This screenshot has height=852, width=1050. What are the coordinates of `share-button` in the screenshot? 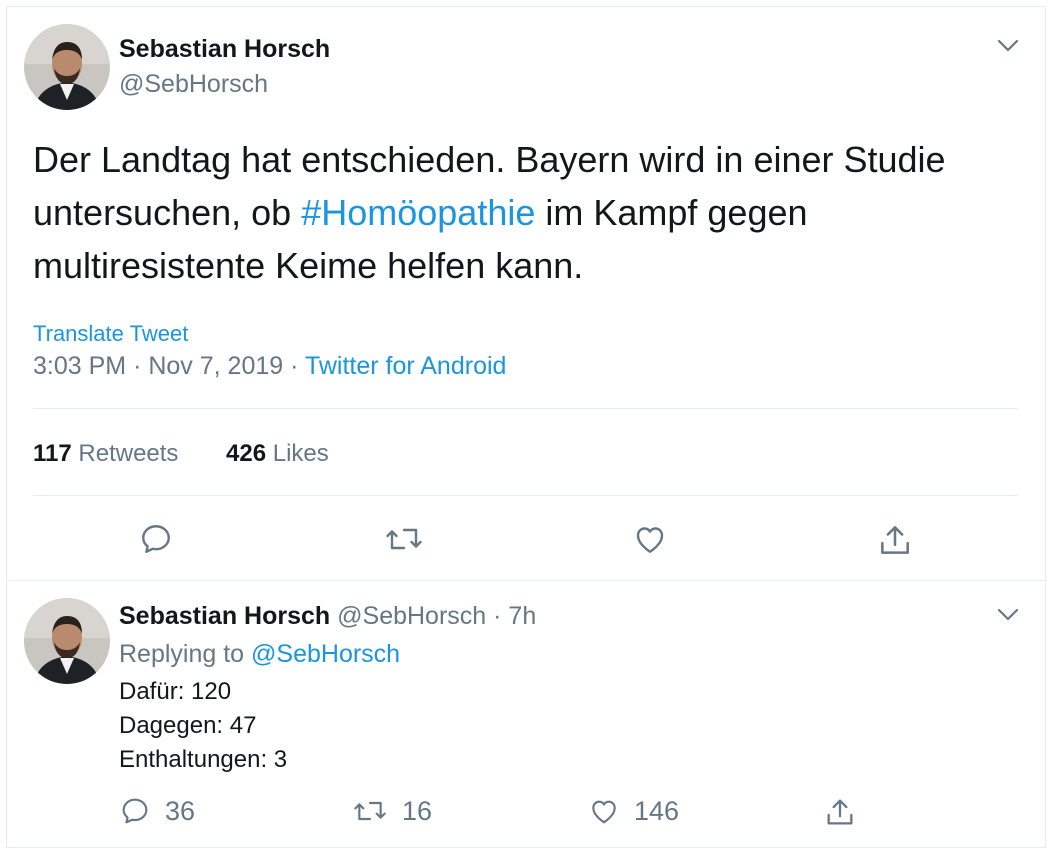 It's located at (895, 540).